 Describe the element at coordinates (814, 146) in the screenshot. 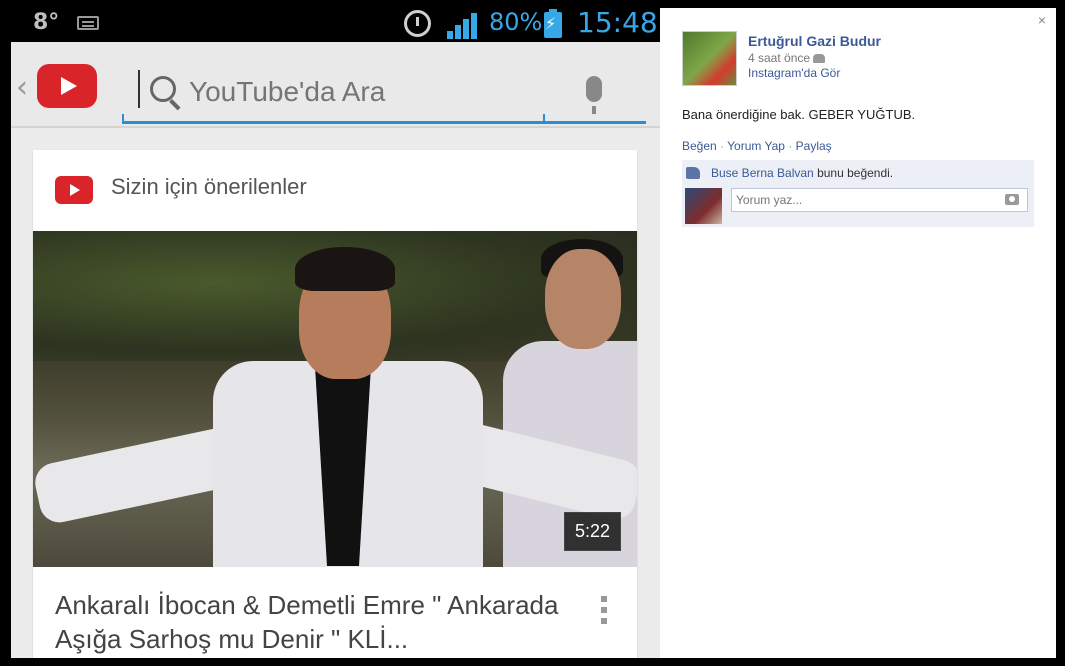

I see `share-link: Paylaş` at that location.